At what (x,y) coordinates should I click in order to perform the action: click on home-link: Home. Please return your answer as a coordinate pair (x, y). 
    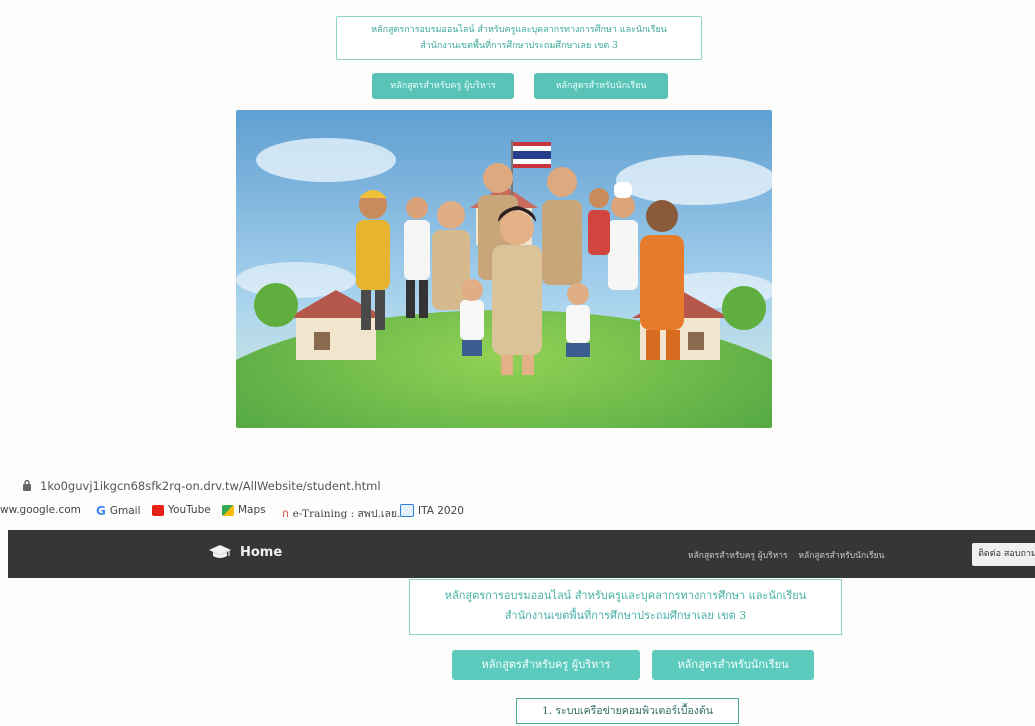
    Looking at the image, I should click on (245, 552).